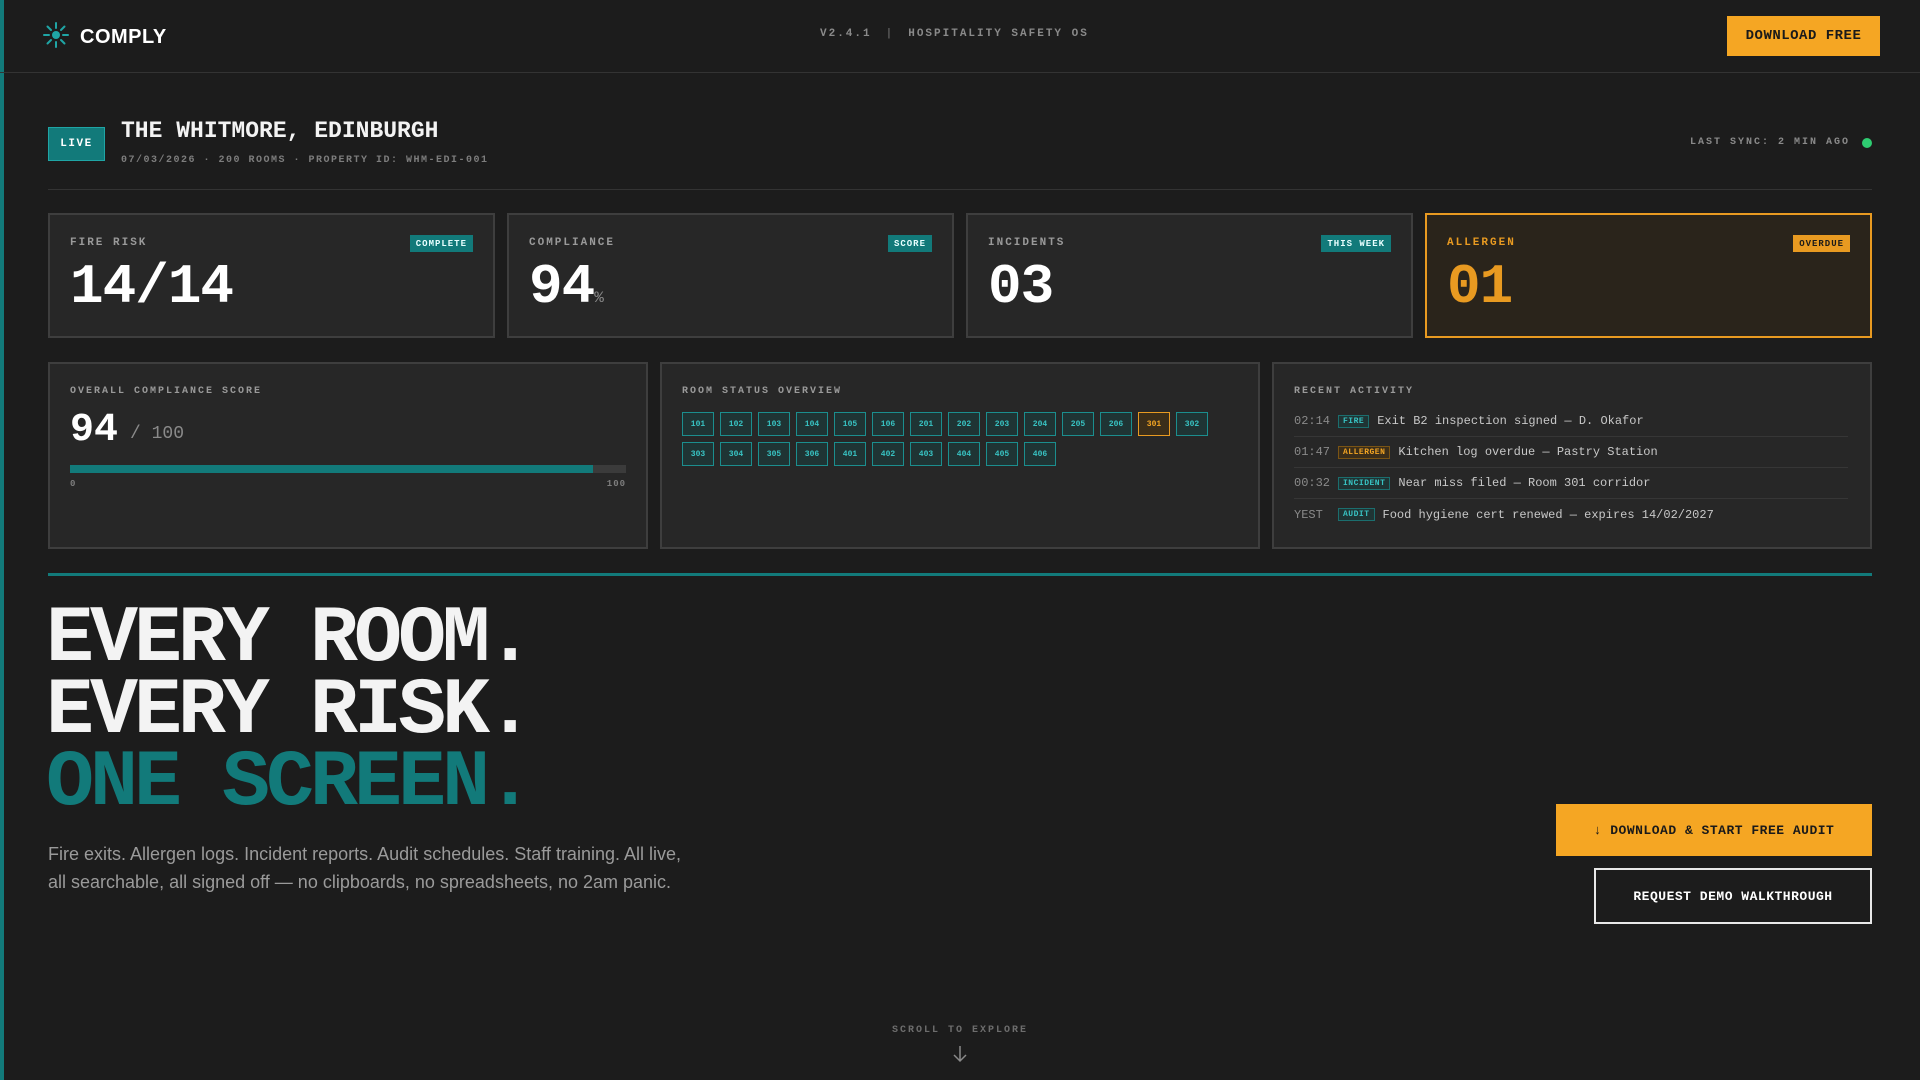  What do you see at coordinates (762, 391) in the screenshot?
I see `panel-title: ROOM STATUS OVERVIEW` at bounding box center [762, 391].